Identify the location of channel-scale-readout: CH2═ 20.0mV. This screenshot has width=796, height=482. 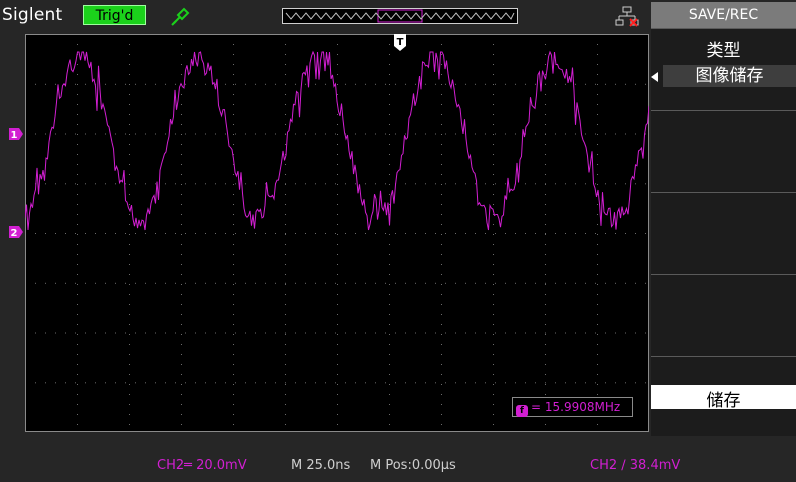
(202, 465).